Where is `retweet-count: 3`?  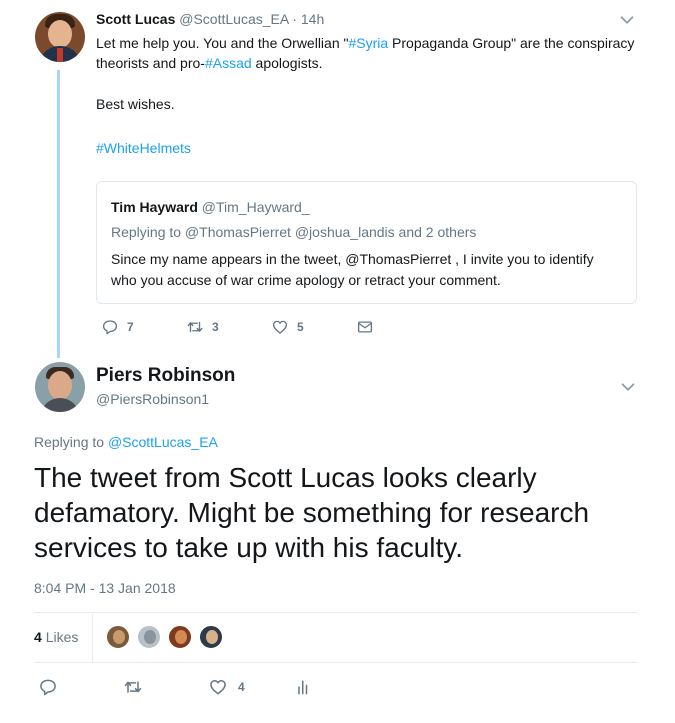
retweet-count: 3 is located at coordinates (215, 327).